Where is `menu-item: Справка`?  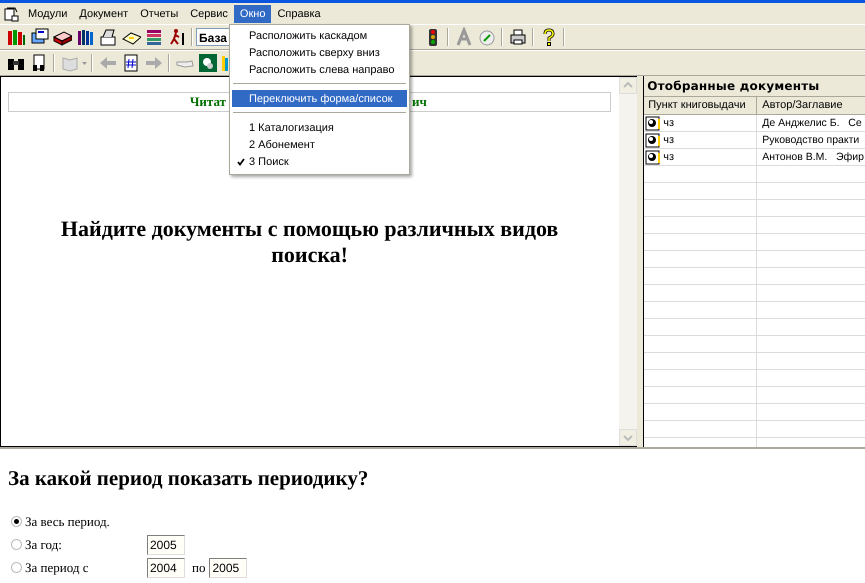 menu-item: Справка is located at coordinates (299, 13).